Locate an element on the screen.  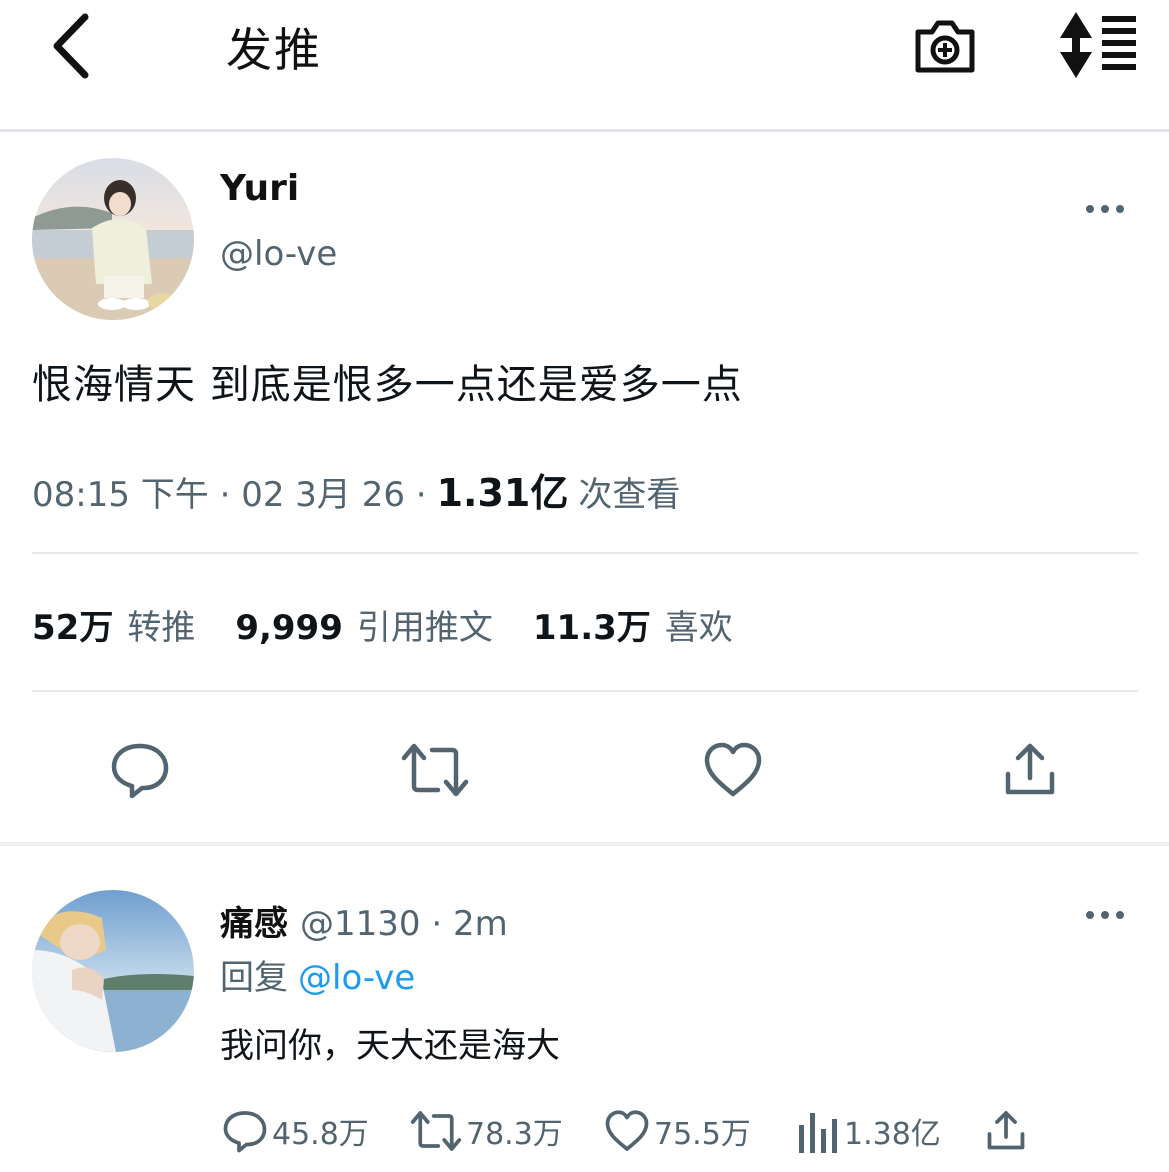
back-button is located at coordinates (71, 46).